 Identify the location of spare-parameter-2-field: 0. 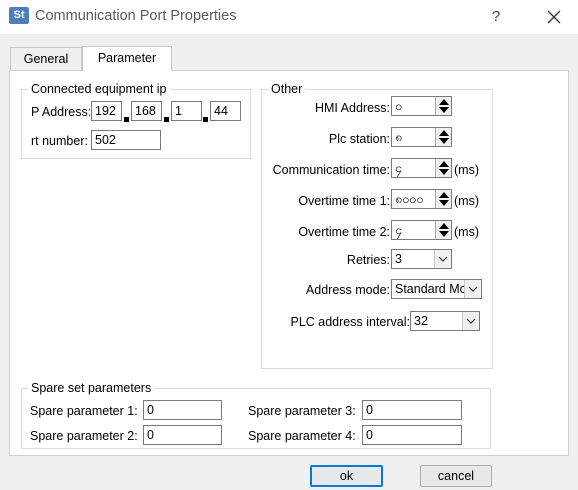
(182, 435).